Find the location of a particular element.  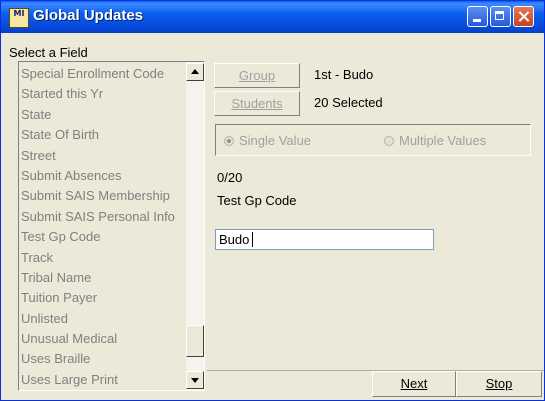

list-item: Unlisted is located at coordinates (103, 319).